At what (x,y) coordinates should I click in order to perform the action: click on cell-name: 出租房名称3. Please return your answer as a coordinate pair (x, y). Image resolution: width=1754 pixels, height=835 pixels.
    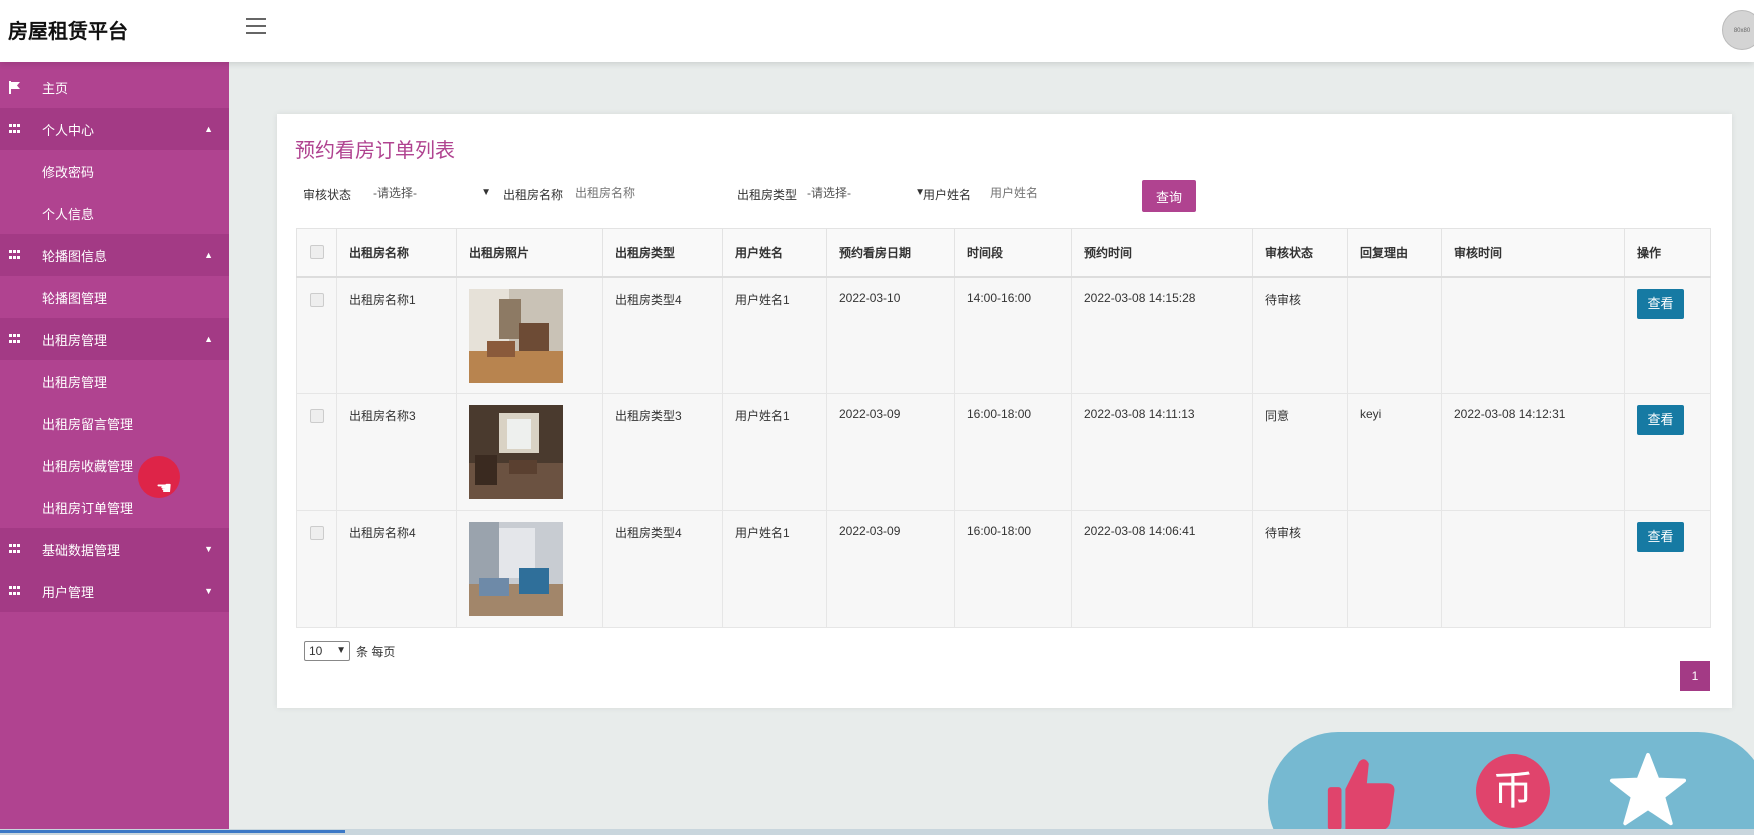
    Looking at the image, I should click on (396, 452).